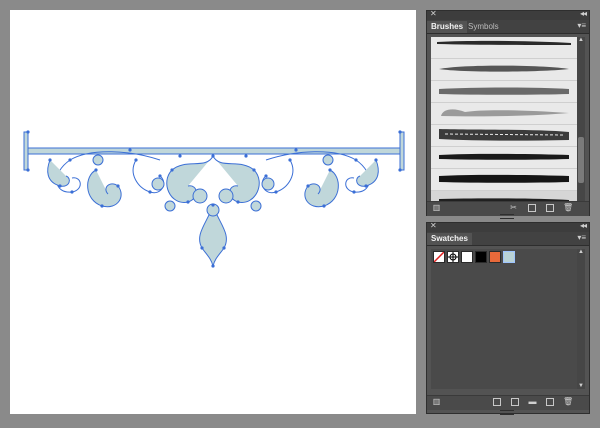 The width and height of the screenshot is (600, 428). I want to click on swatch-grid, so click(504, 319).